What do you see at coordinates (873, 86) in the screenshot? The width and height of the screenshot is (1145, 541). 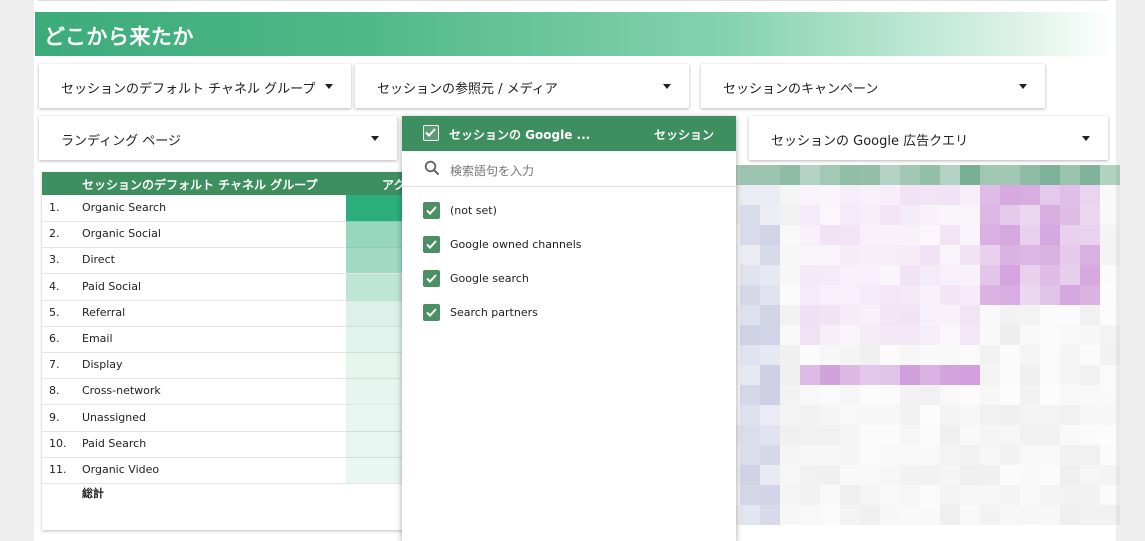 I see `filter-campaign: セッションのキャンペーン` at bounding box center [873, 86].